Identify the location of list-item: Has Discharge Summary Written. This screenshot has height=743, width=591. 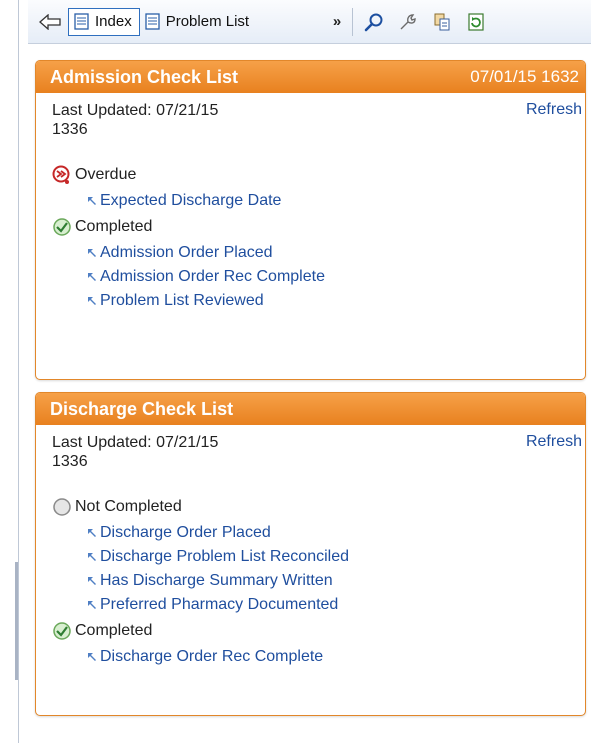
(318, 581).